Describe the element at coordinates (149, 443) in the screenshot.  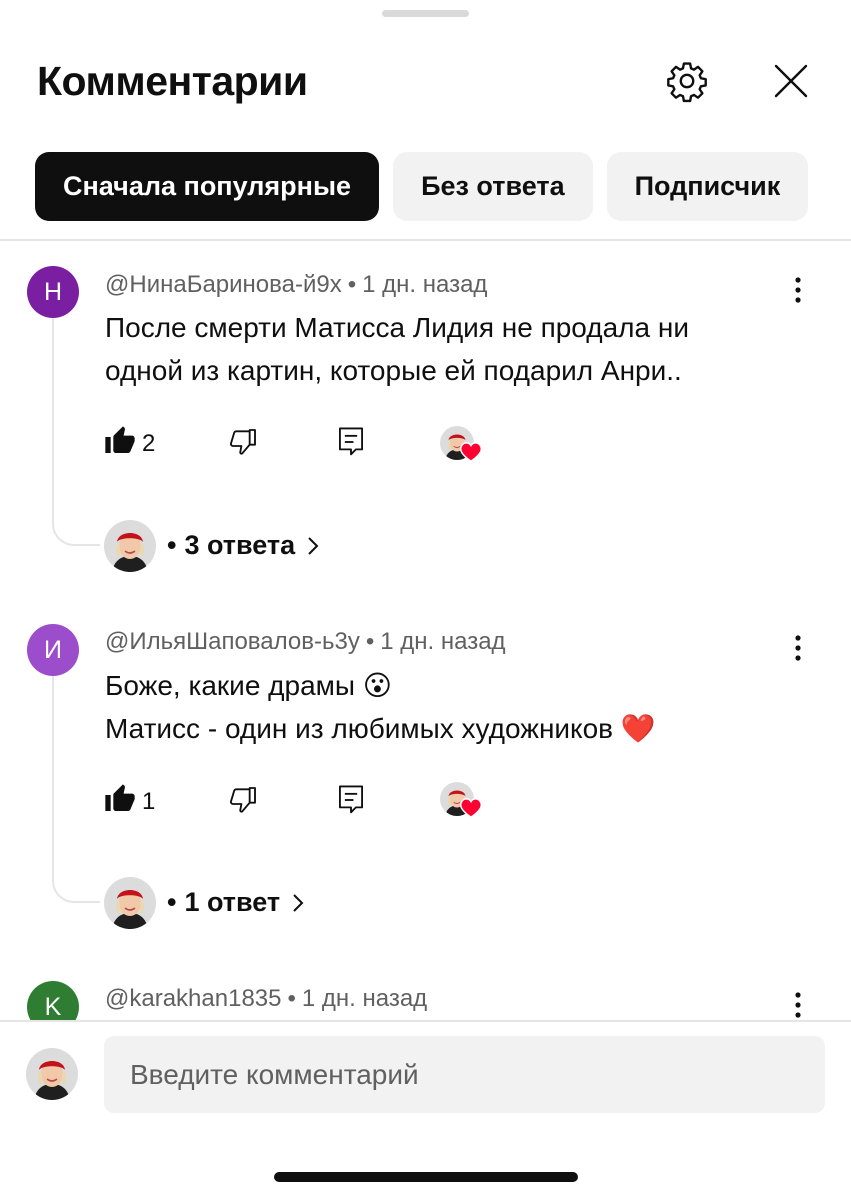
I see `like-count: 2` at that location.